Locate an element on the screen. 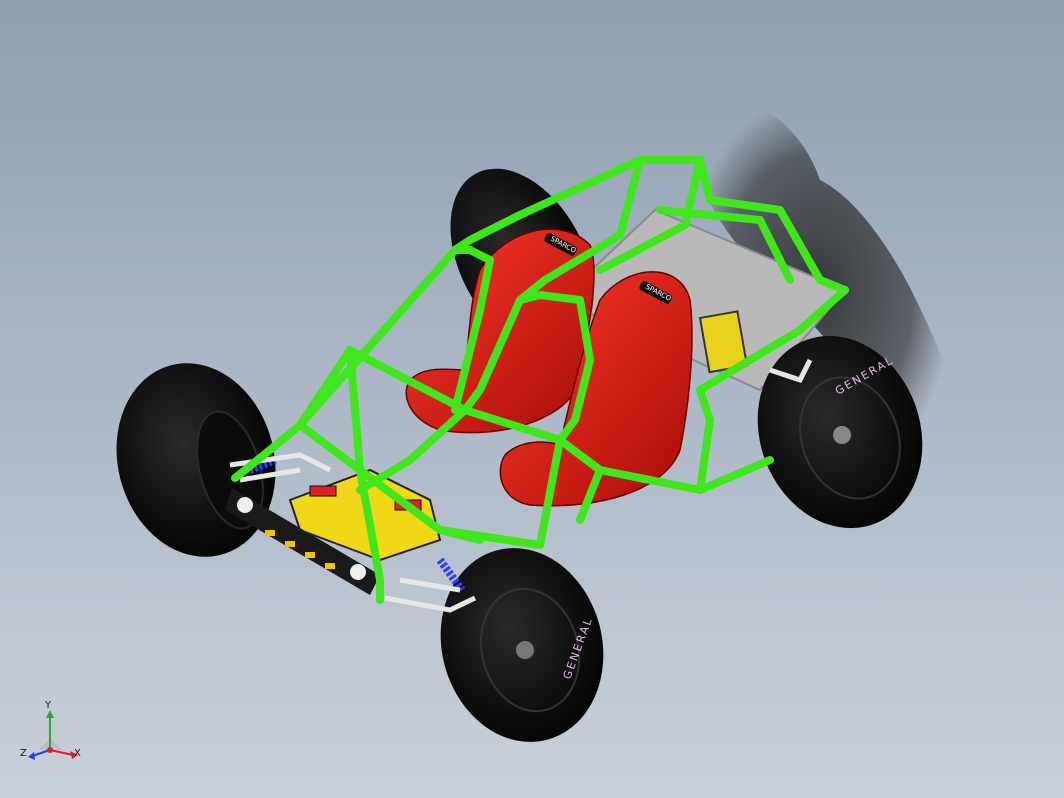  triad-x-label: X is located at coordinates (77, 753).